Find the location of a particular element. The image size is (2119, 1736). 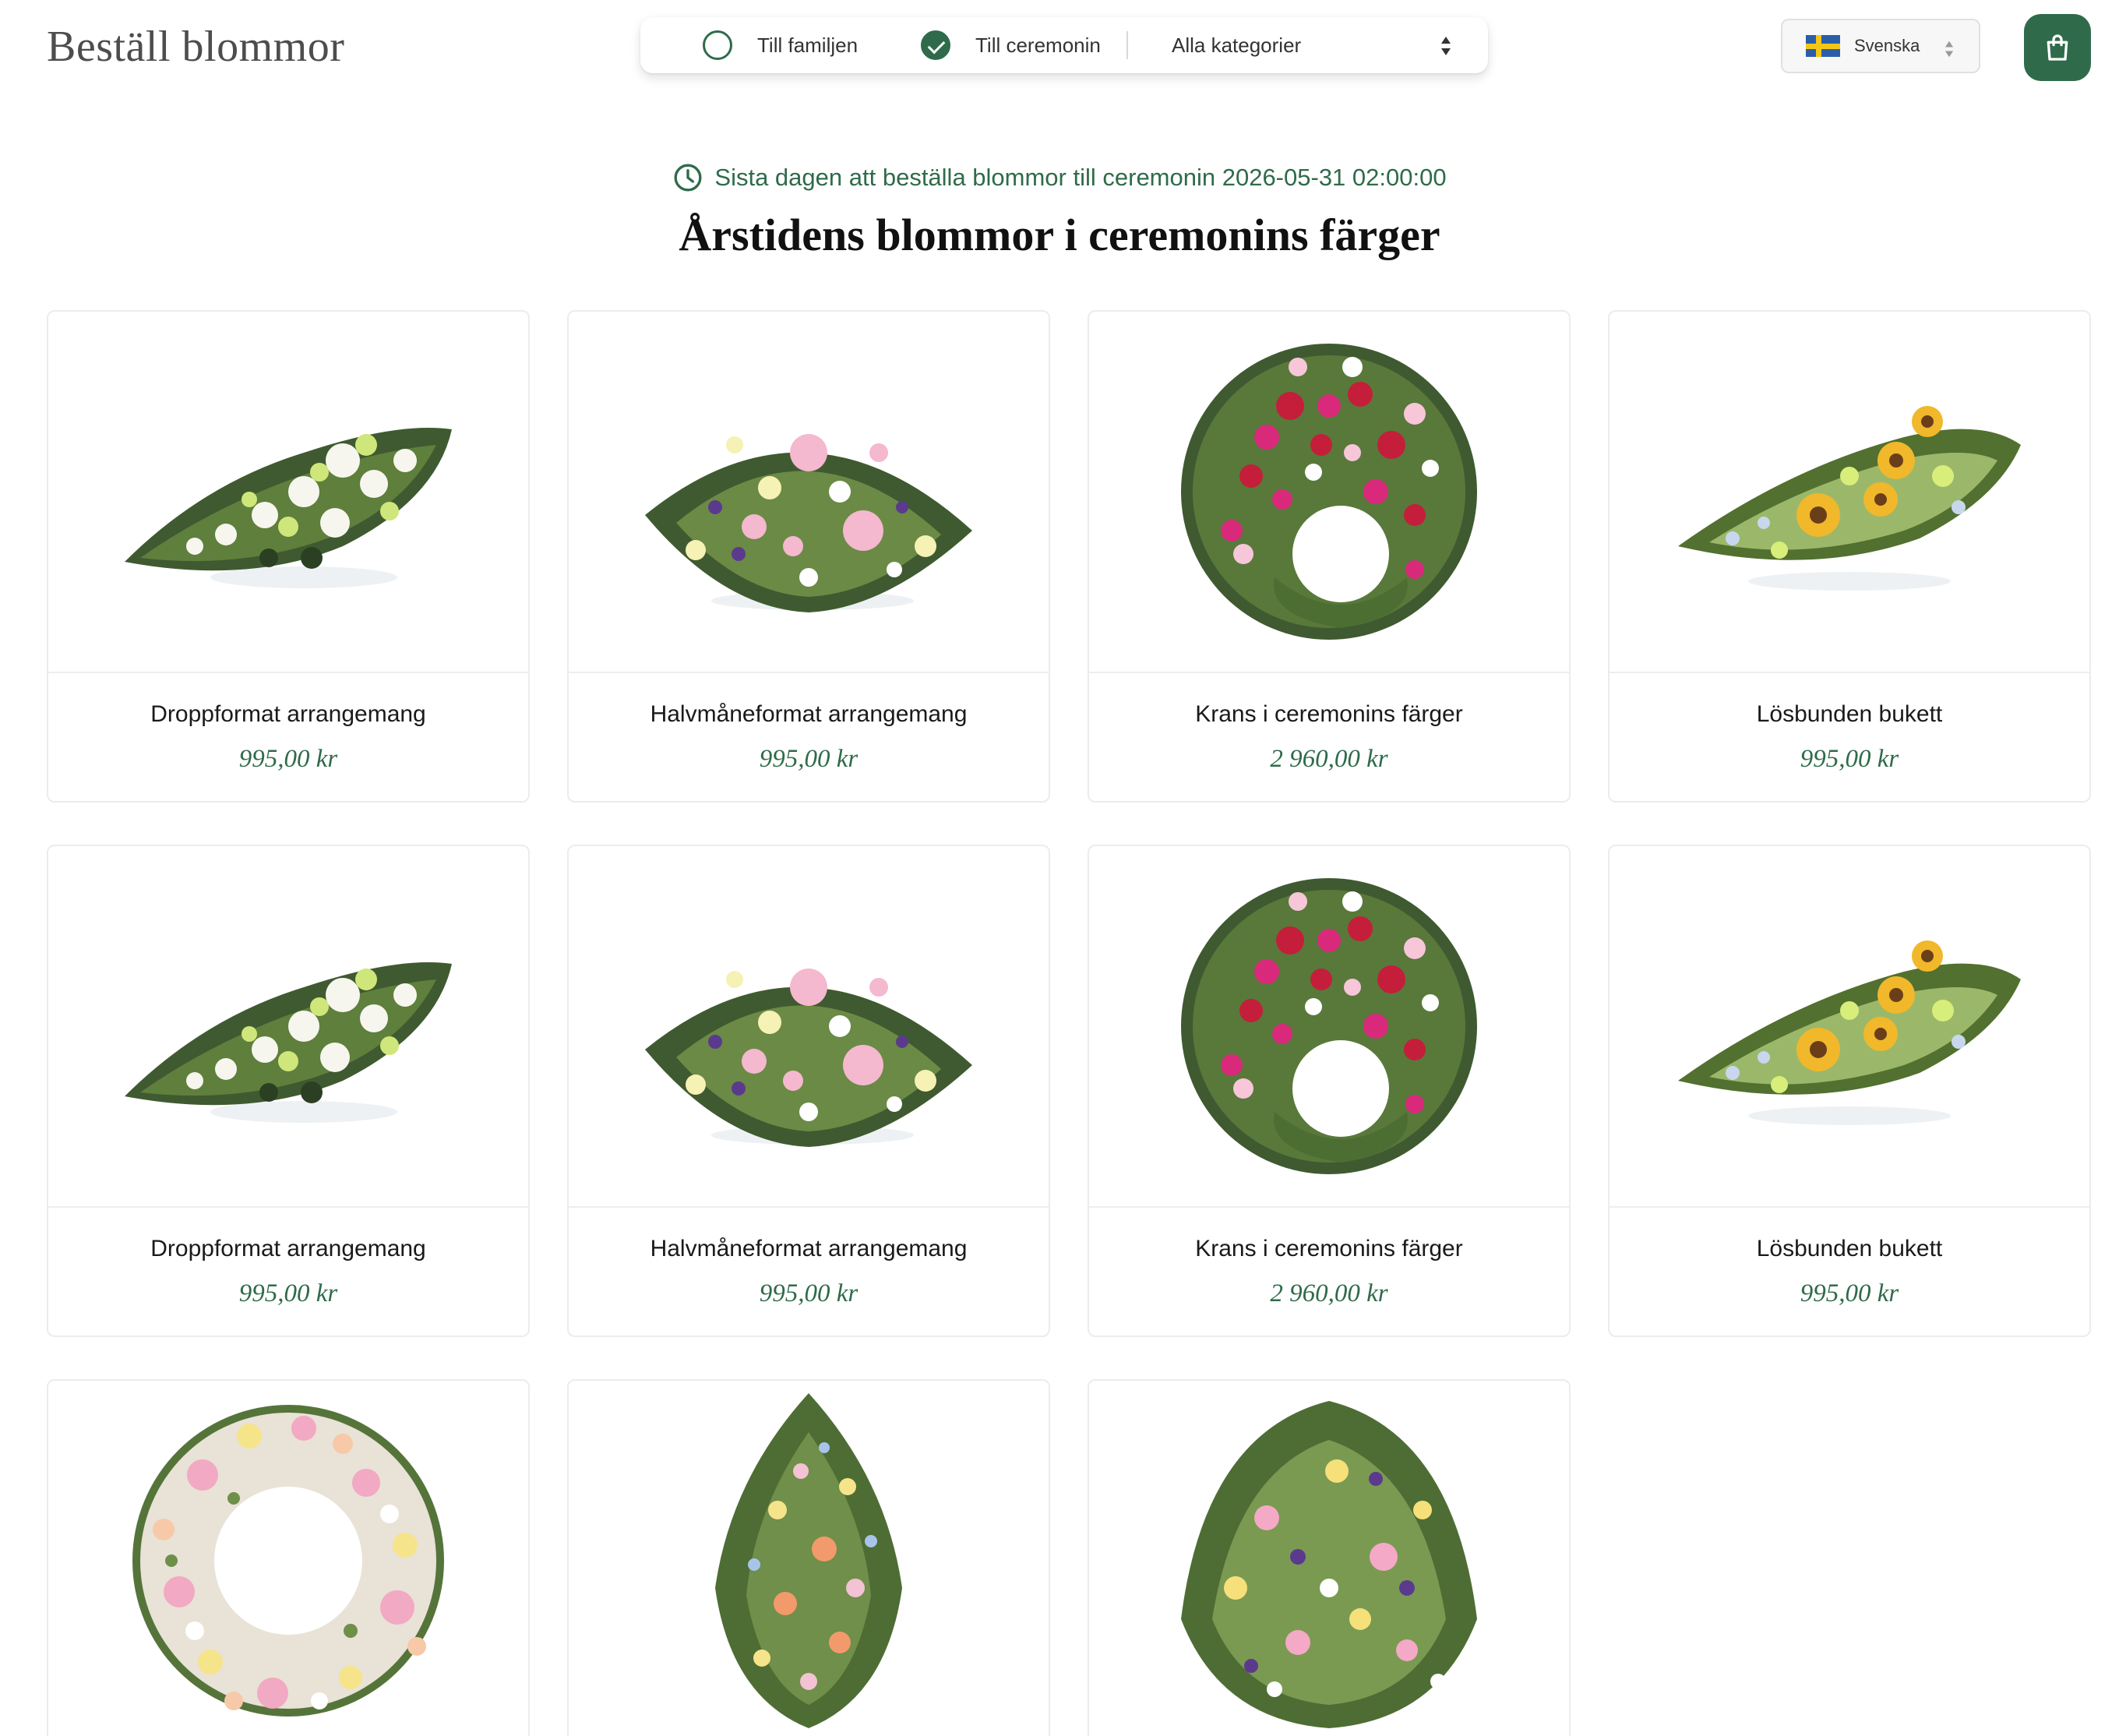

option-till-familjen: Till familjen is located at coordinates (780, 45).